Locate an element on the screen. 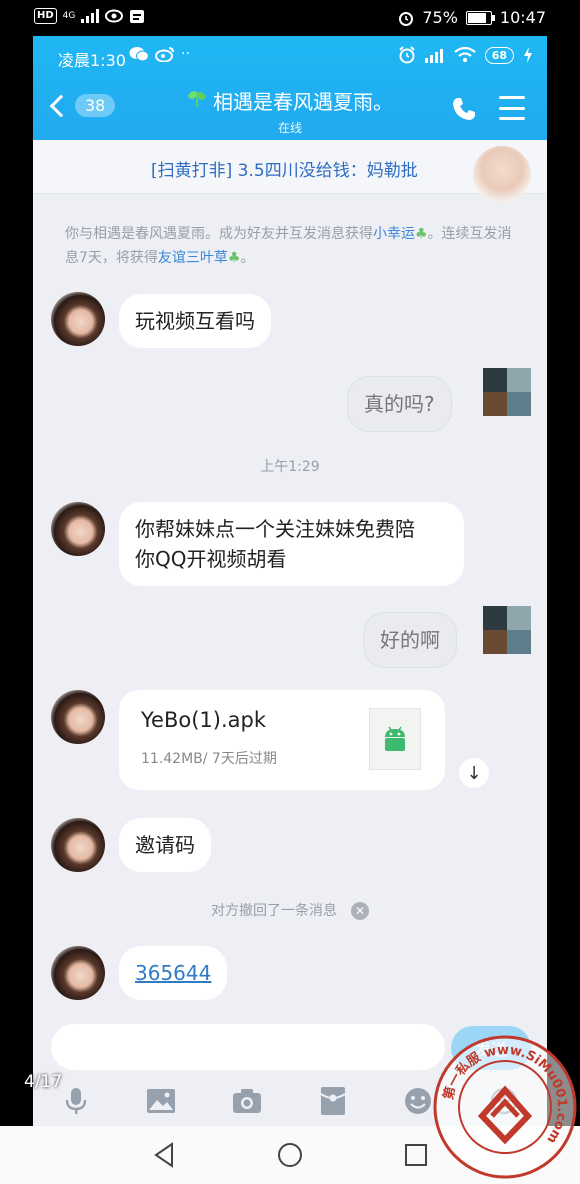 The image size is (580, 1184). lucky-sprout-icon is located at coordinates (197, 100).